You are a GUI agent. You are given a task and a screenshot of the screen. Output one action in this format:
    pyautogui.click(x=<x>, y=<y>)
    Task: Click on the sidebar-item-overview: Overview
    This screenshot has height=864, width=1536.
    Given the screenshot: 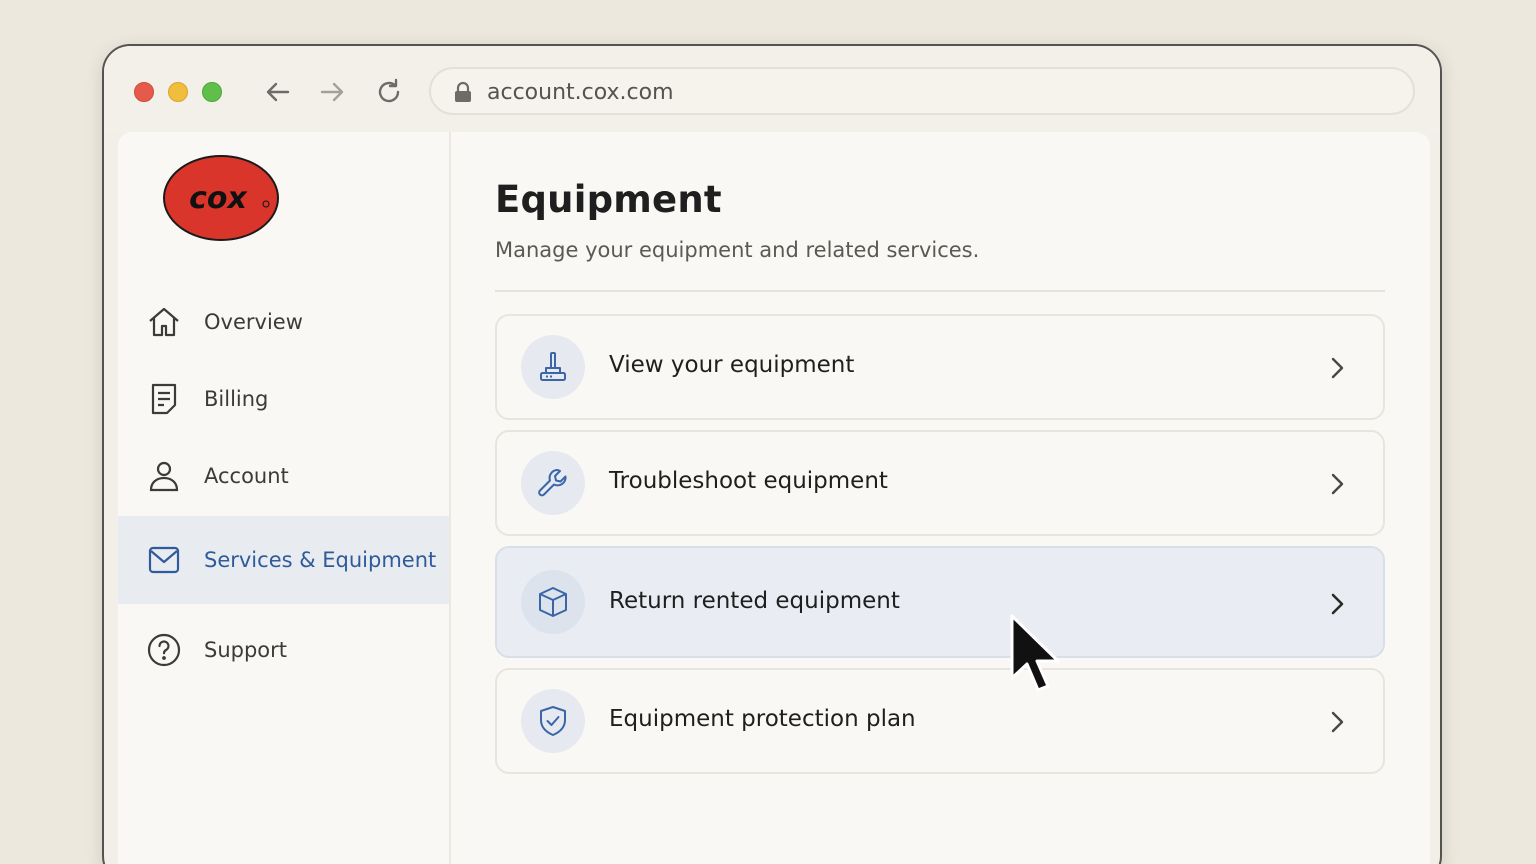 What is the action you would take?
    pyautogui.click(x=283, y=322)
    